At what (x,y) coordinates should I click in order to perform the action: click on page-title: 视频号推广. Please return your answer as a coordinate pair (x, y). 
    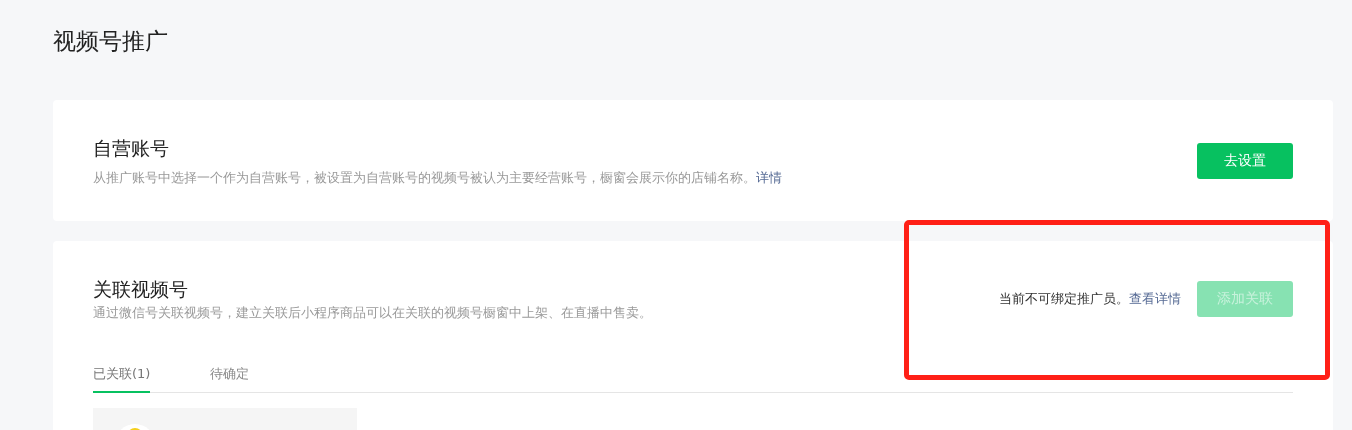
    Looking at the image, I should click on (111, 41).